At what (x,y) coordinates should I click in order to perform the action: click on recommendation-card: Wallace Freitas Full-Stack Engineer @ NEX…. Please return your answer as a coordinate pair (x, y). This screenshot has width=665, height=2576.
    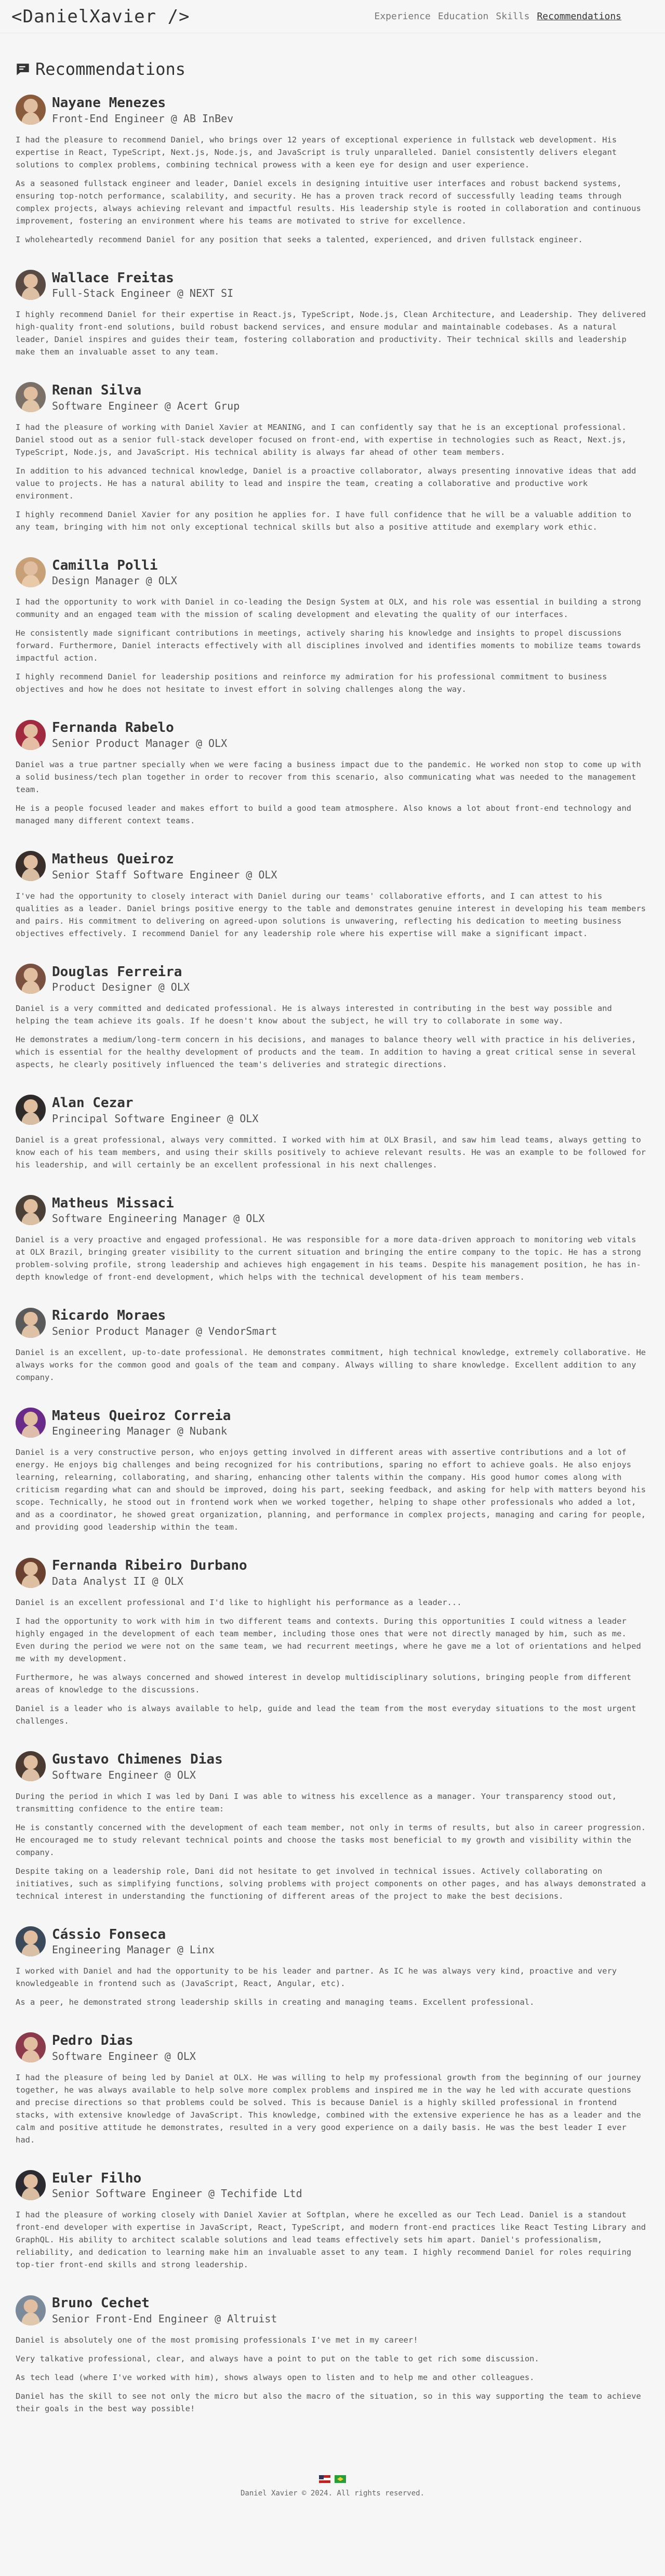
    Looking at the image, I should click on (332, 314).